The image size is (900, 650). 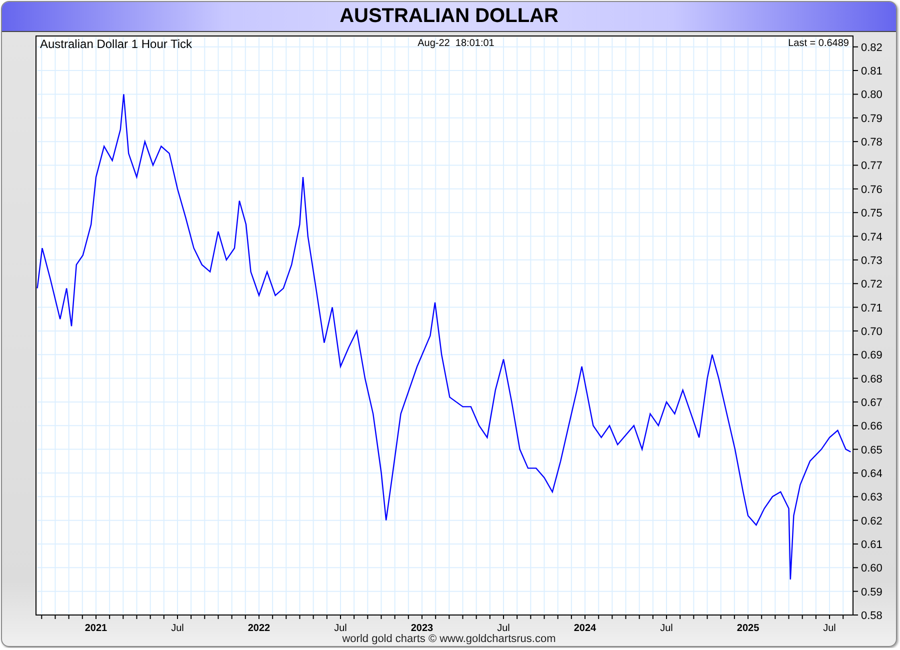 What do you see at coordinates (871, 284) in the screenshot?
I see `y-axis-label: 0.72` at bounding box center [871, 284].